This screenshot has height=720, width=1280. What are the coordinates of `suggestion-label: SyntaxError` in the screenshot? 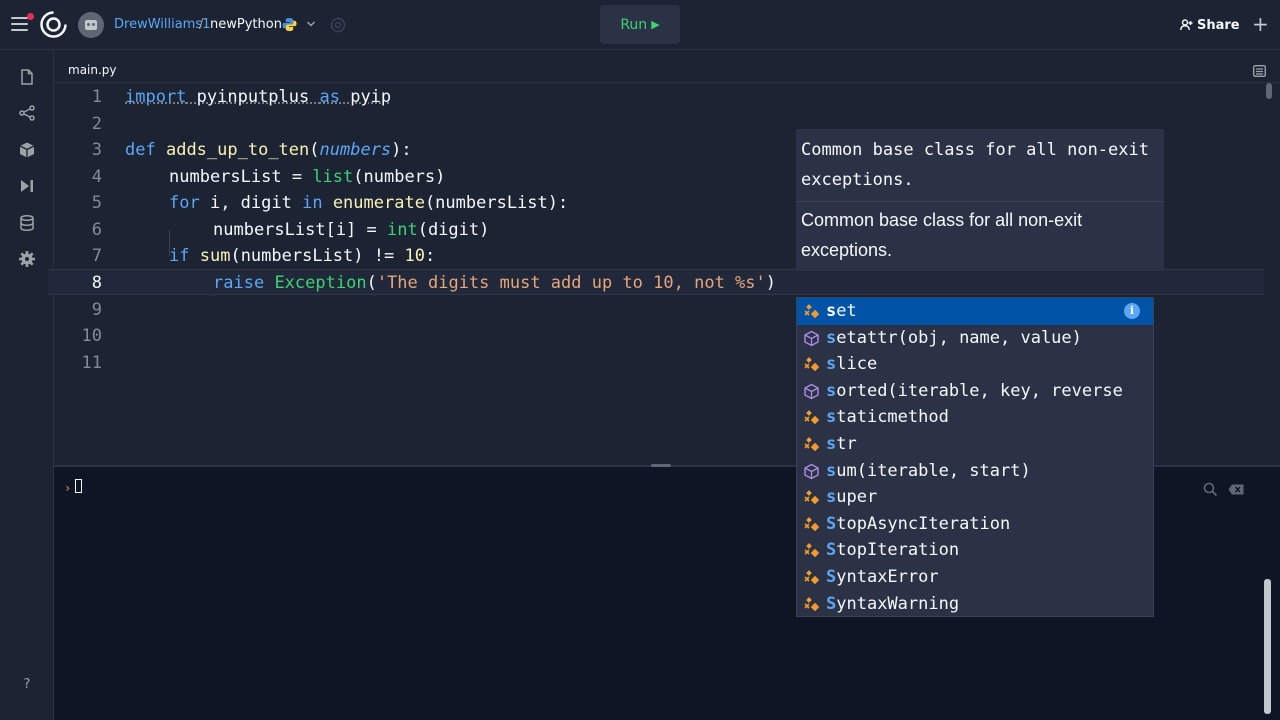 It's located at (882, 577).